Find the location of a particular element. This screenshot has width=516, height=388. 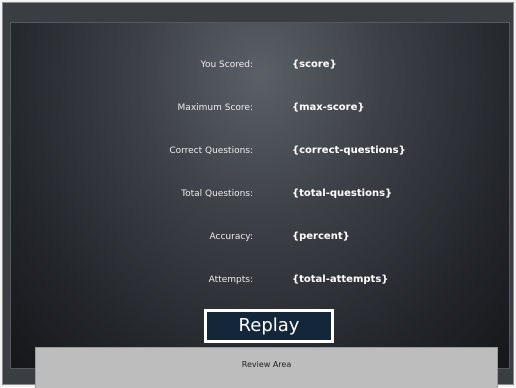

review-area: Review Area is located at coordinates (266, 367).